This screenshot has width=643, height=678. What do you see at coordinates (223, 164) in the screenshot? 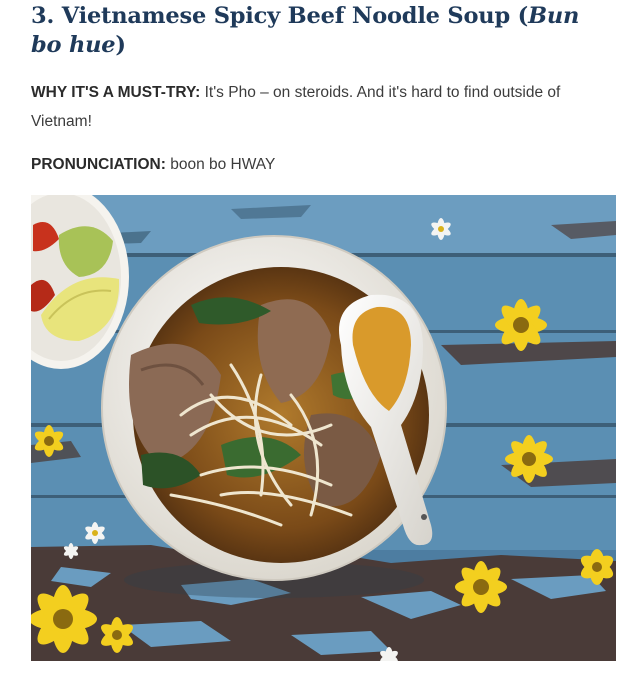
I see `pronunciation-text: boon bo HWAY` at bounding box center [223, 164].